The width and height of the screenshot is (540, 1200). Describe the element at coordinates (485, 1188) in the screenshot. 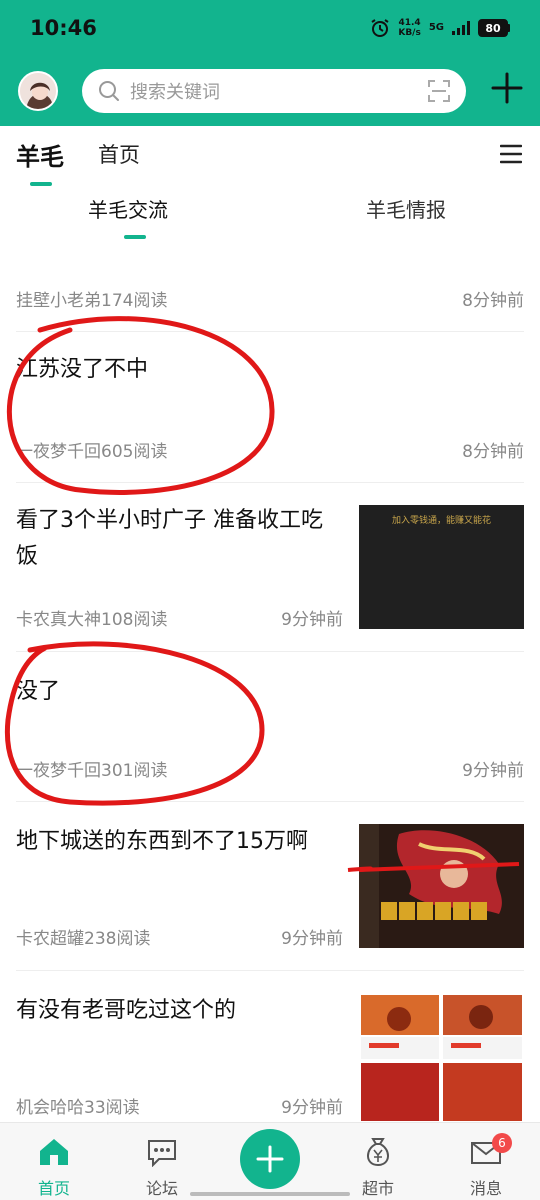

I see `nav-messages-label: 消息` at that location.